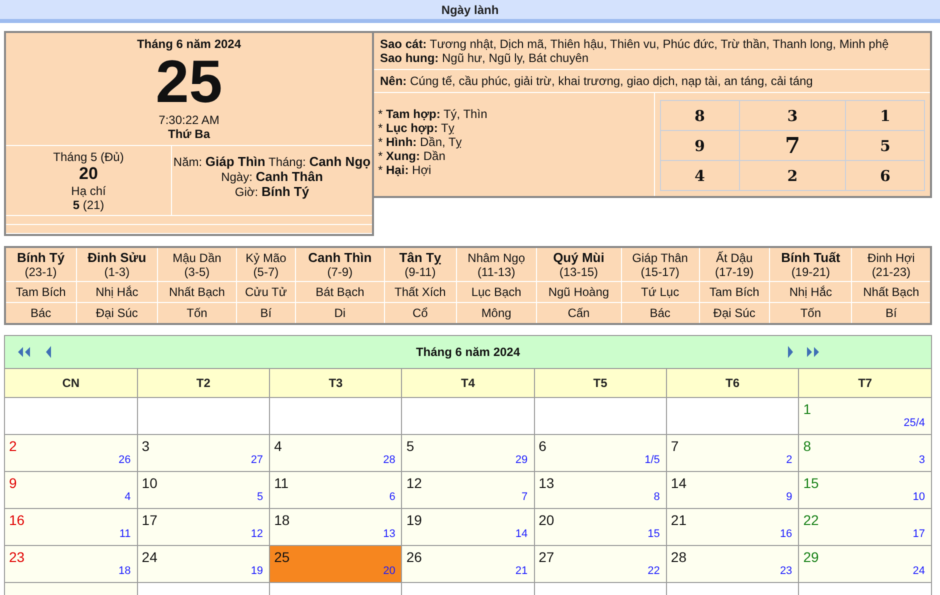  What do you see at coordinates (48, 352) in the screenshot?
I see `left-arrow-icon` at bounding box center [48, 352].